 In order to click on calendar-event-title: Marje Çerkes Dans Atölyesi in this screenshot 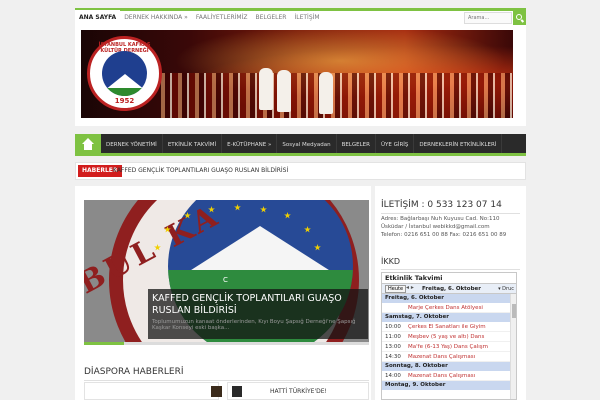, I will do `click(445, 307)`.